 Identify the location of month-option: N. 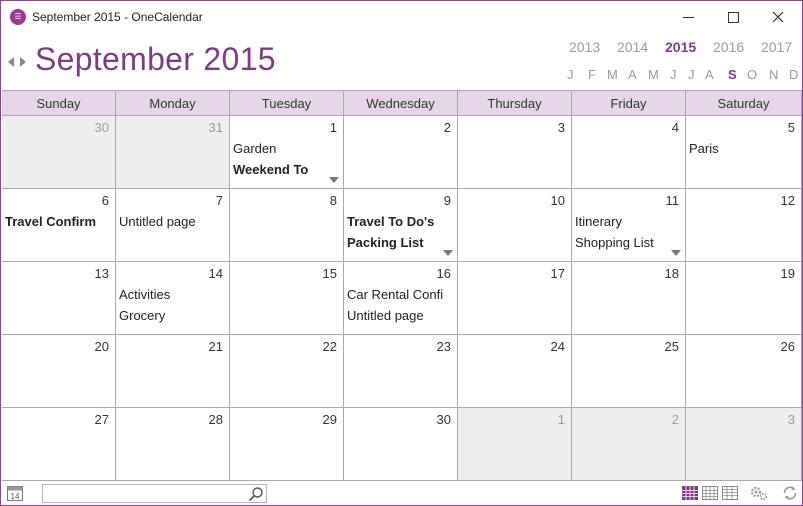
(773, 74).